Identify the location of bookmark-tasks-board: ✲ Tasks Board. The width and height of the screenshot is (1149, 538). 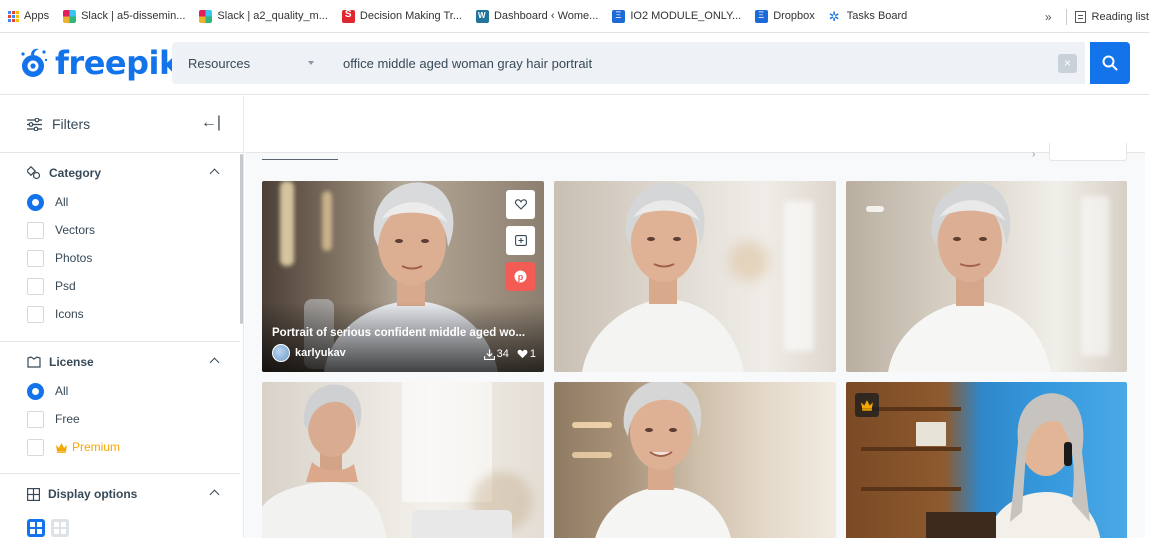
(868, 16).